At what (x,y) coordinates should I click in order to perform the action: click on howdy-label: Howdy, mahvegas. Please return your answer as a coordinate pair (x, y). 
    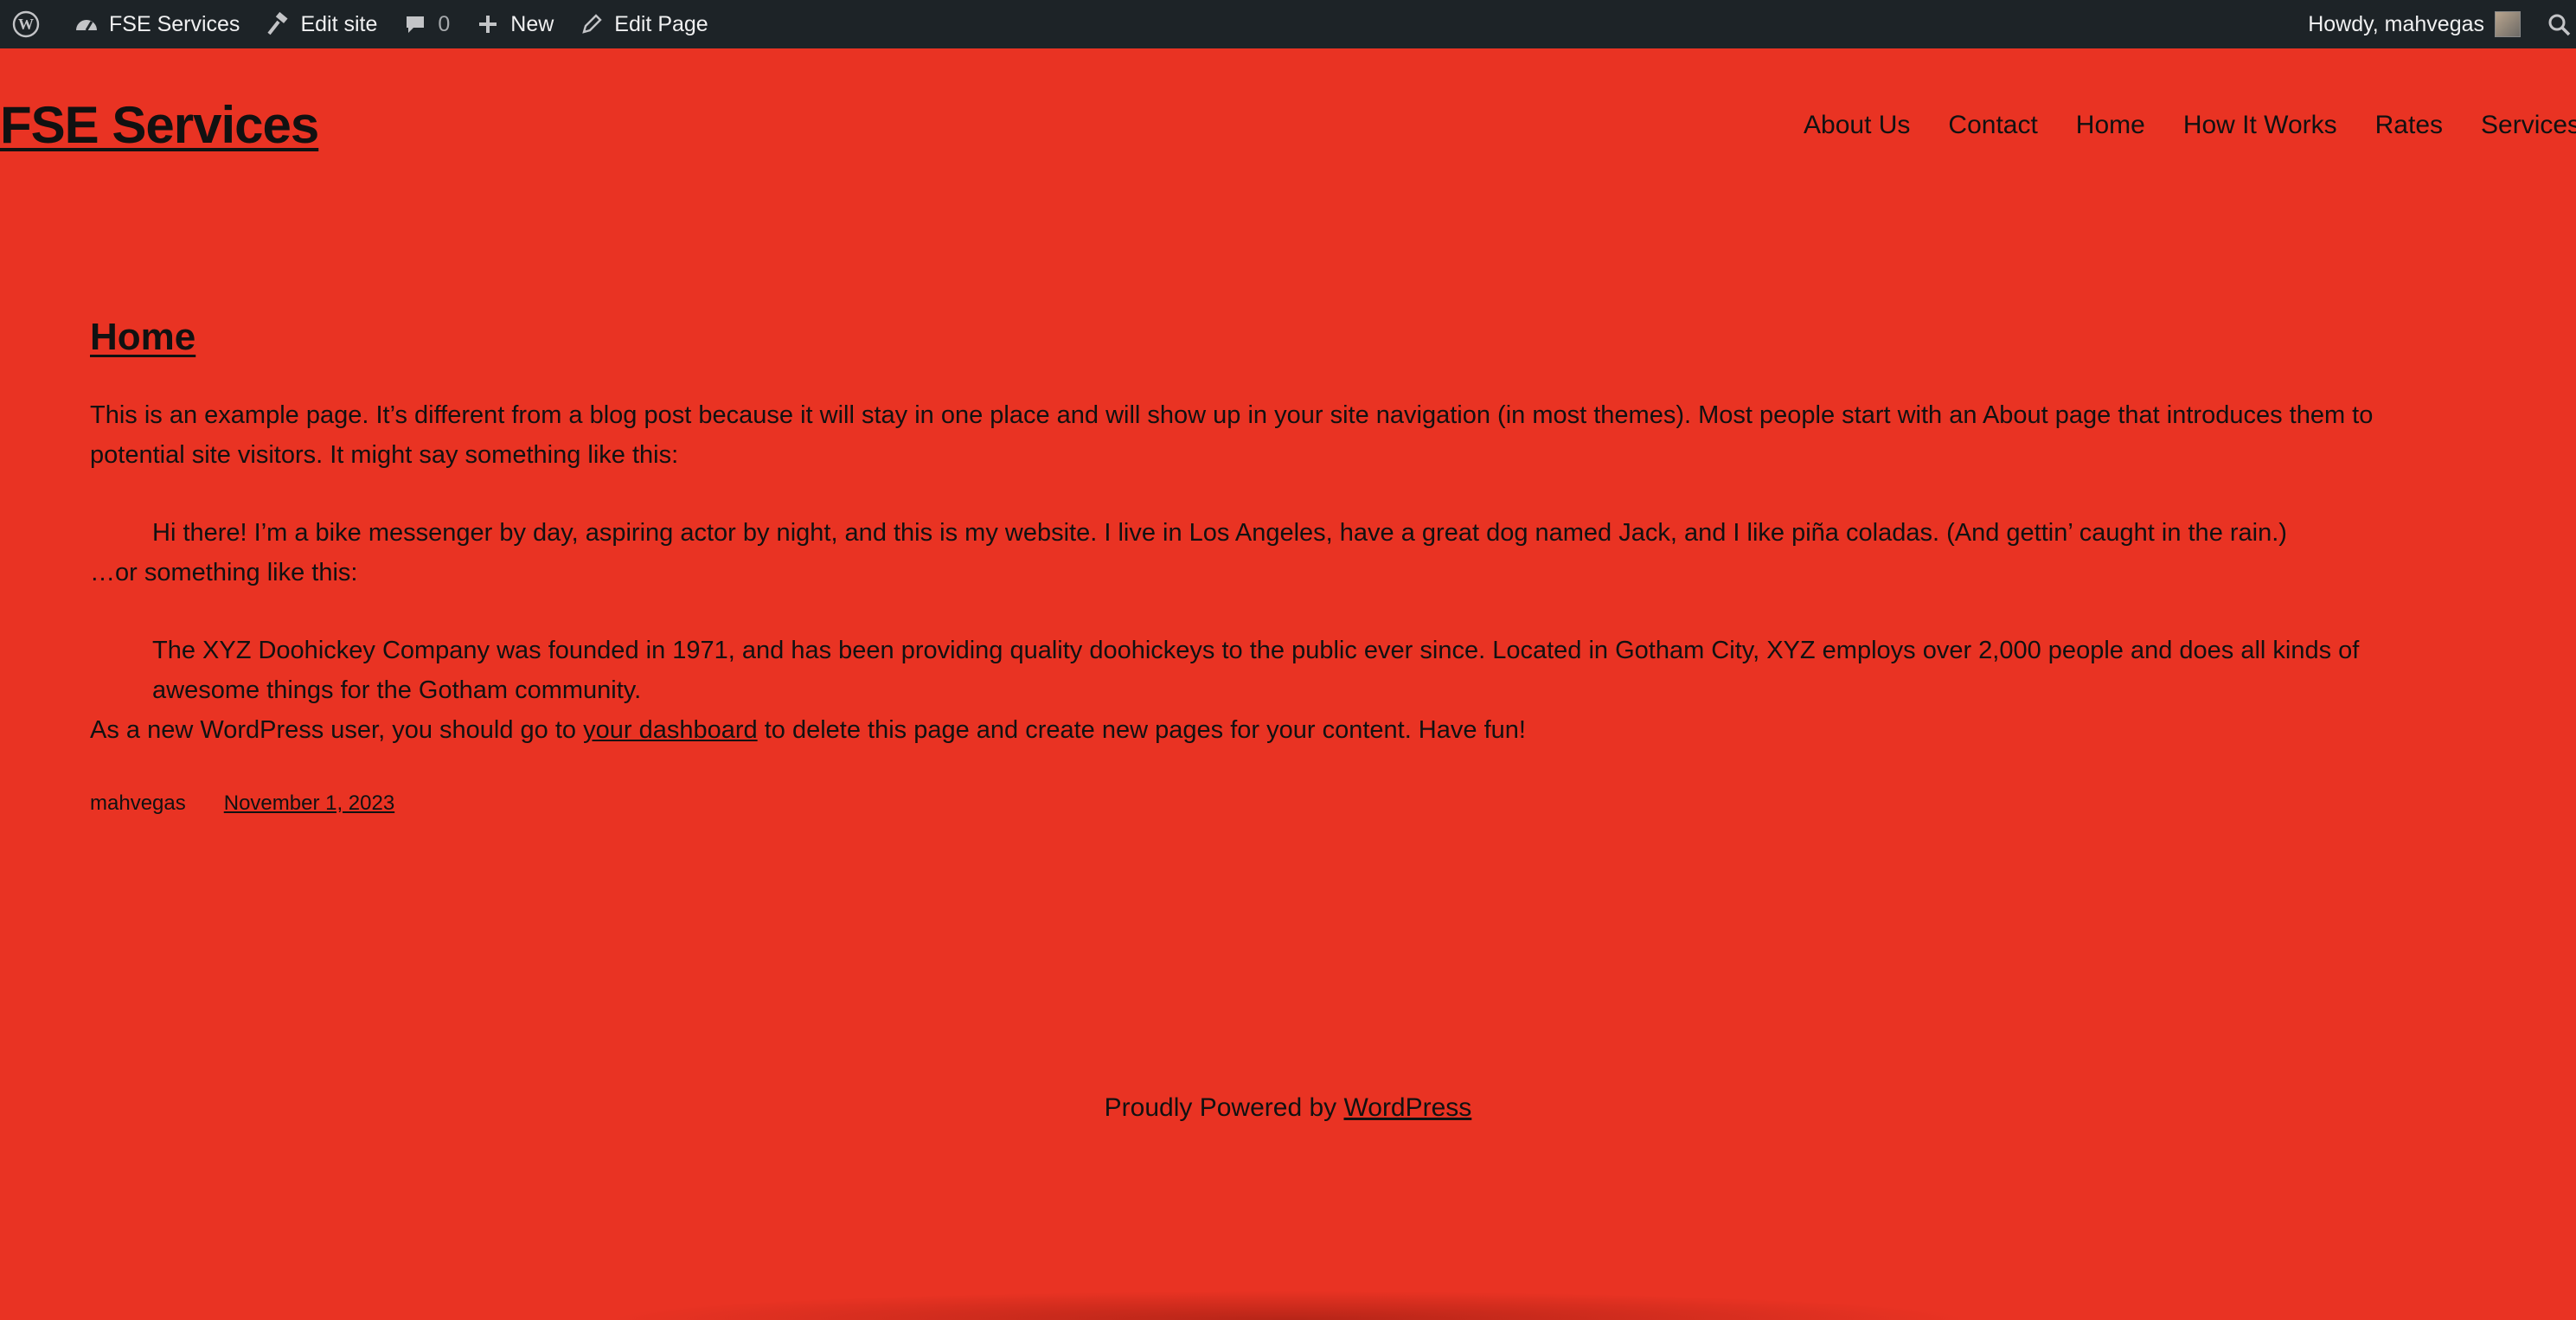
    Looking at the image, I should click on (2396, 23).